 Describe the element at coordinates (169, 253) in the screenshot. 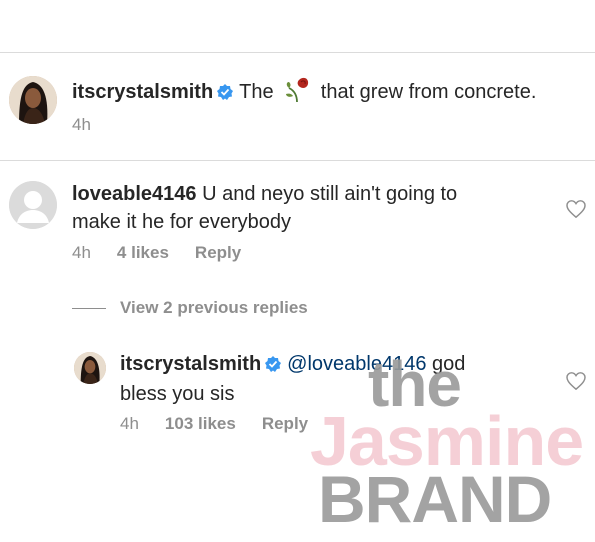

I see `comment-meta: 4h 4 likes Reply` at that location.